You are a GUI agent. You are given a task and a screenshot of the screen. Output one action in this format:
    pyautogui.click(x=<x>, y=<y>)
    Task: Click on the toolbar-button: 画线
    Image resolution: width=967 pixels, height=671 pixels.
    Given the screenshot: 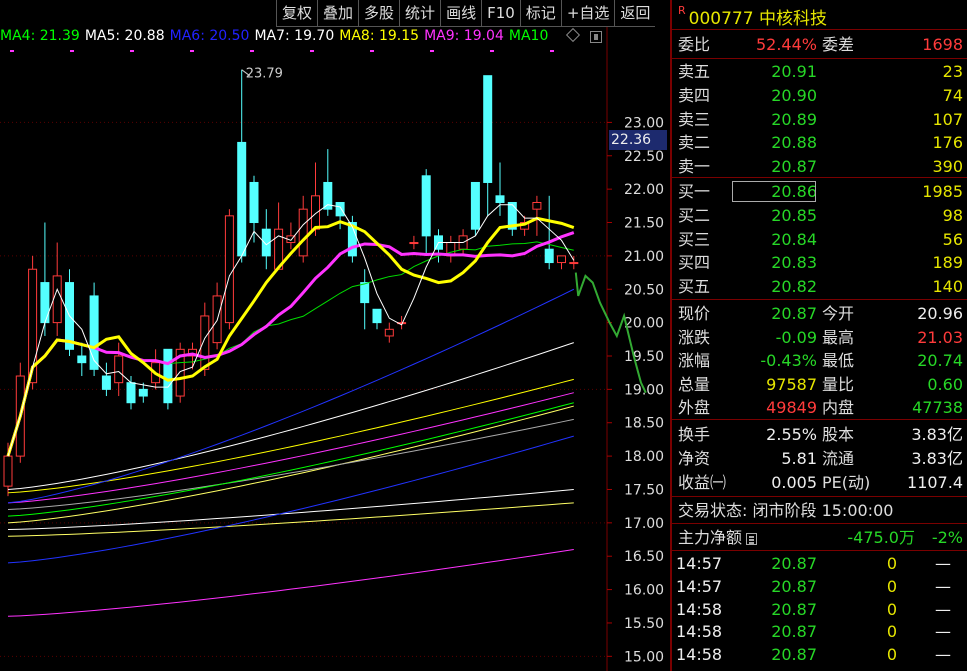 What is the action you would take?
    pyautogui.click(x=461, y=13)
    